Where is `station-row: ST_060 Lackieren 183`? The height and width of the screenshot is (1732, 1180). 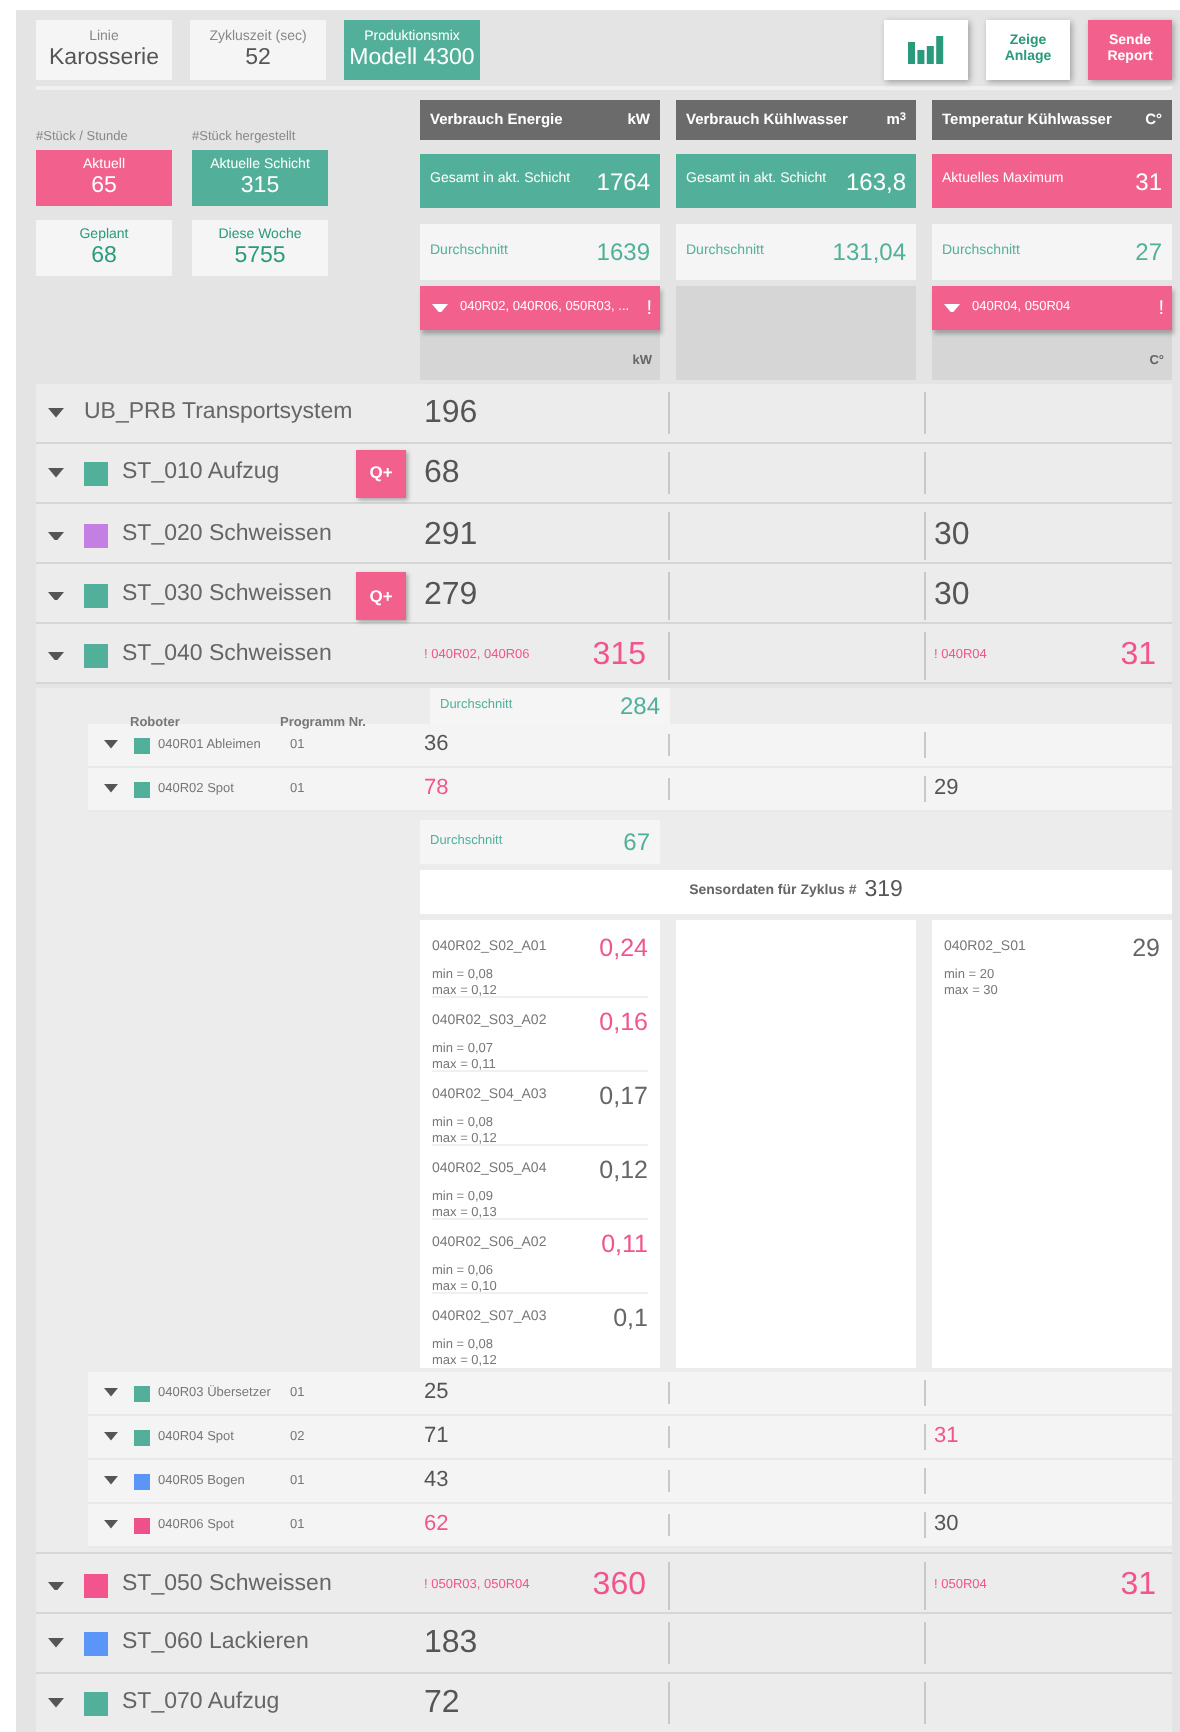 station-row: ST_060 Lackieren 183 is located at coordinates (604, 1644).